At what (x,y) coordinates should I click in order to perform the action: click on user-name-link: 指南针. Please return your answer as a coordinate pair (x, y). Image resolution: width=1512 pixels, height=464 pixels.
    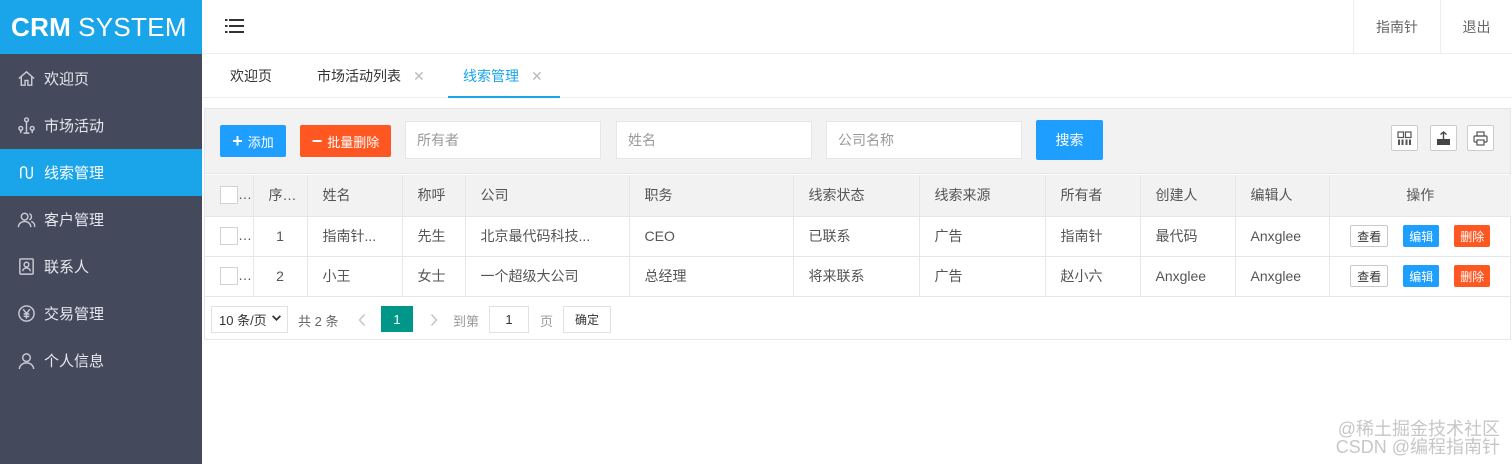
    Looking at the image, I should click on (1396, 27).